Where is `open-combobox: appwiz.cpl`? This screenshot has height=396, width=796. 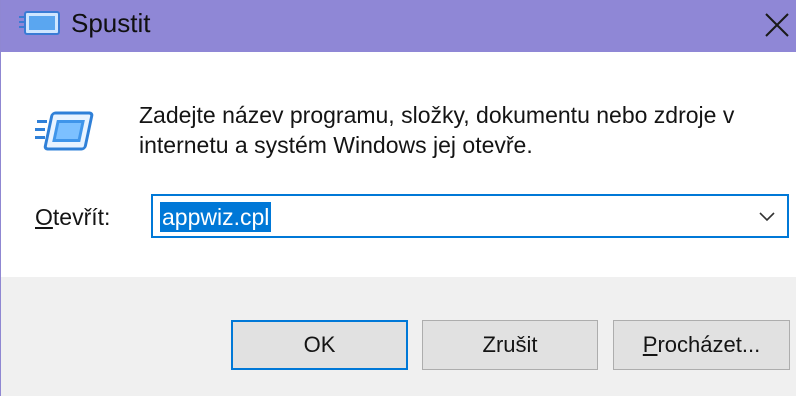 open-combobox: appwiz.cpl is located at coordinates (470, 216).